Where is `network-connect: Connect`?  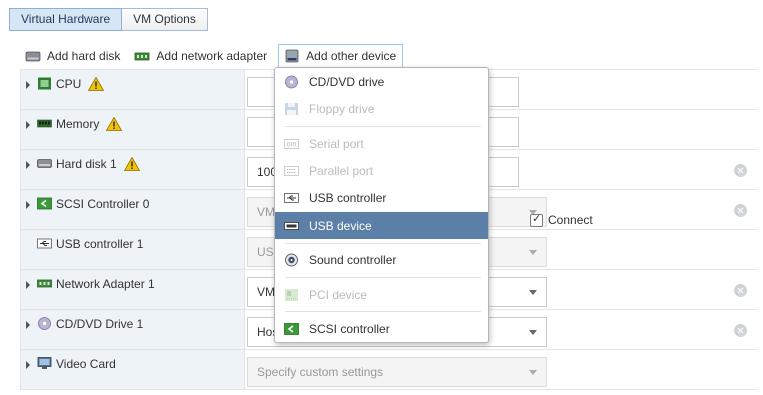
network-connect: Connect is located at coordinates (561, 219).